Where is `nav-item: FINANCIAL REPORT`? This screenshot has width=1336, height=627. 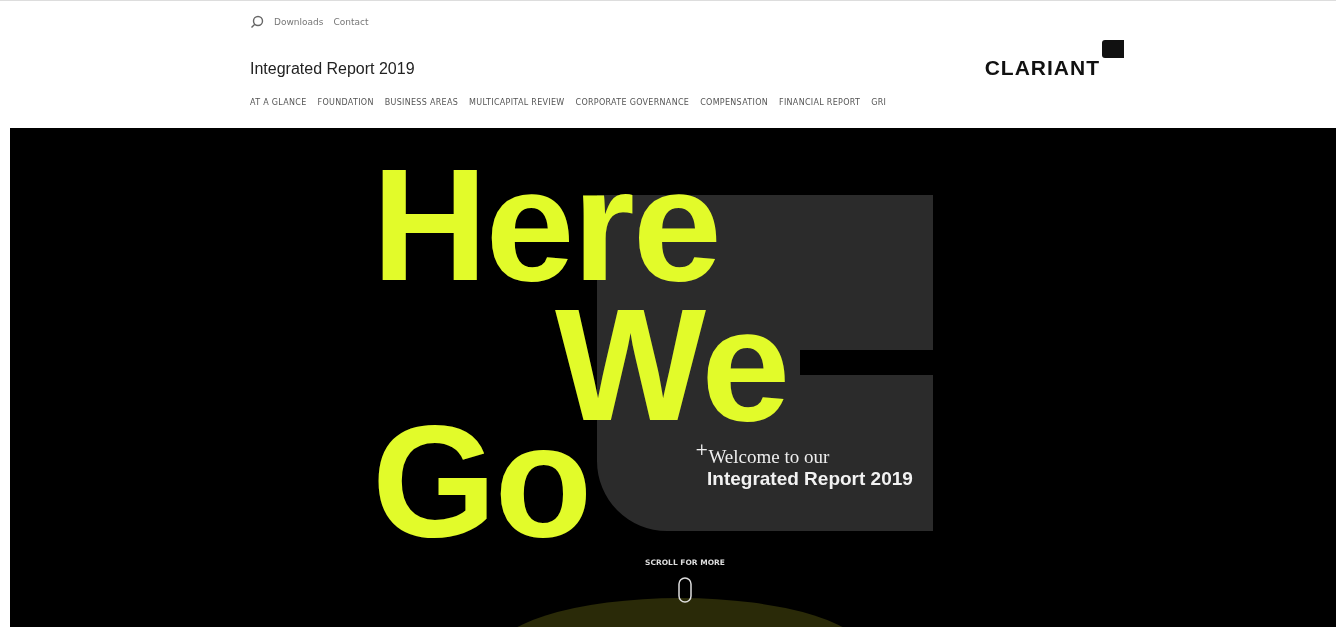 nav-item: FINANCIAL REPORT is located at coordinates (820, 102).